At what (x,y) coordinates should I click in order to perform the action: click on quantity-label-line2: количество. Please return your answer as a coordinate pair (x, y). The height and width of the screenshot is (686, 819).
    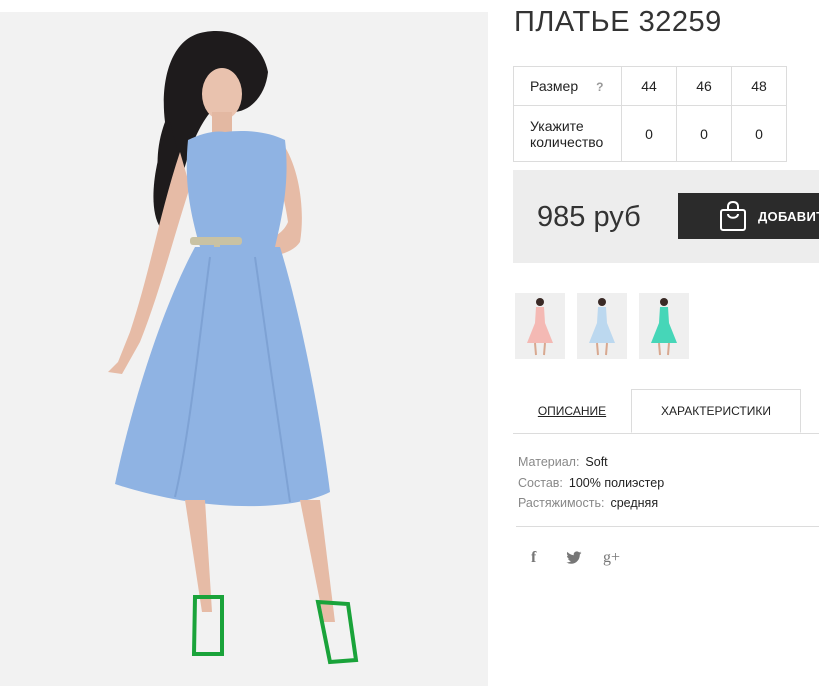
    Looking at the image, I should click on (567, 141).